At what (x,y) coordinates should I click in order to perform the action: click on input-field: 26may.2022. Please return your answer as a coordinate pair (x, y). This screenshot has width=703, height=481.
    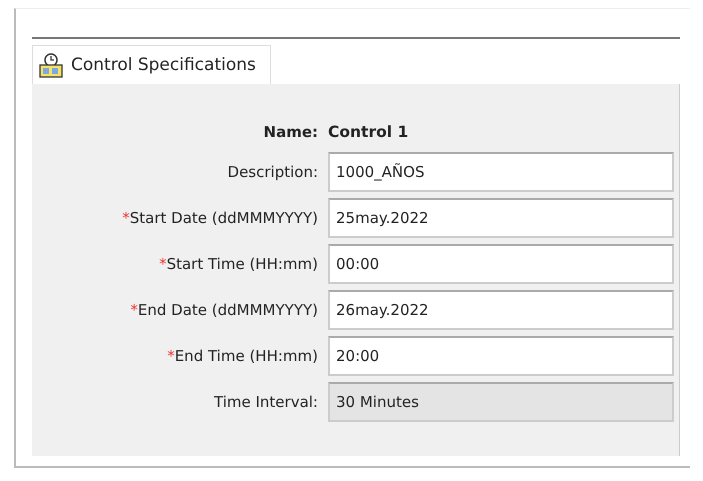
    Looking at the image, I should click on (501, 310).